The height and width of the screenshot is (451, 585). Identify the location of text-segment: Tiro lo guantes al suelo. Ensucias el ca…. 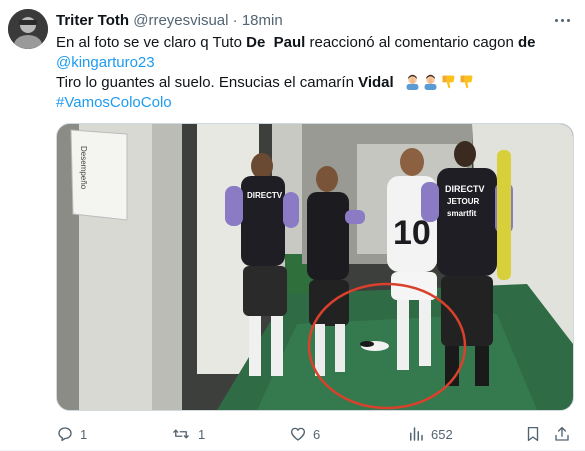
(207, 82).